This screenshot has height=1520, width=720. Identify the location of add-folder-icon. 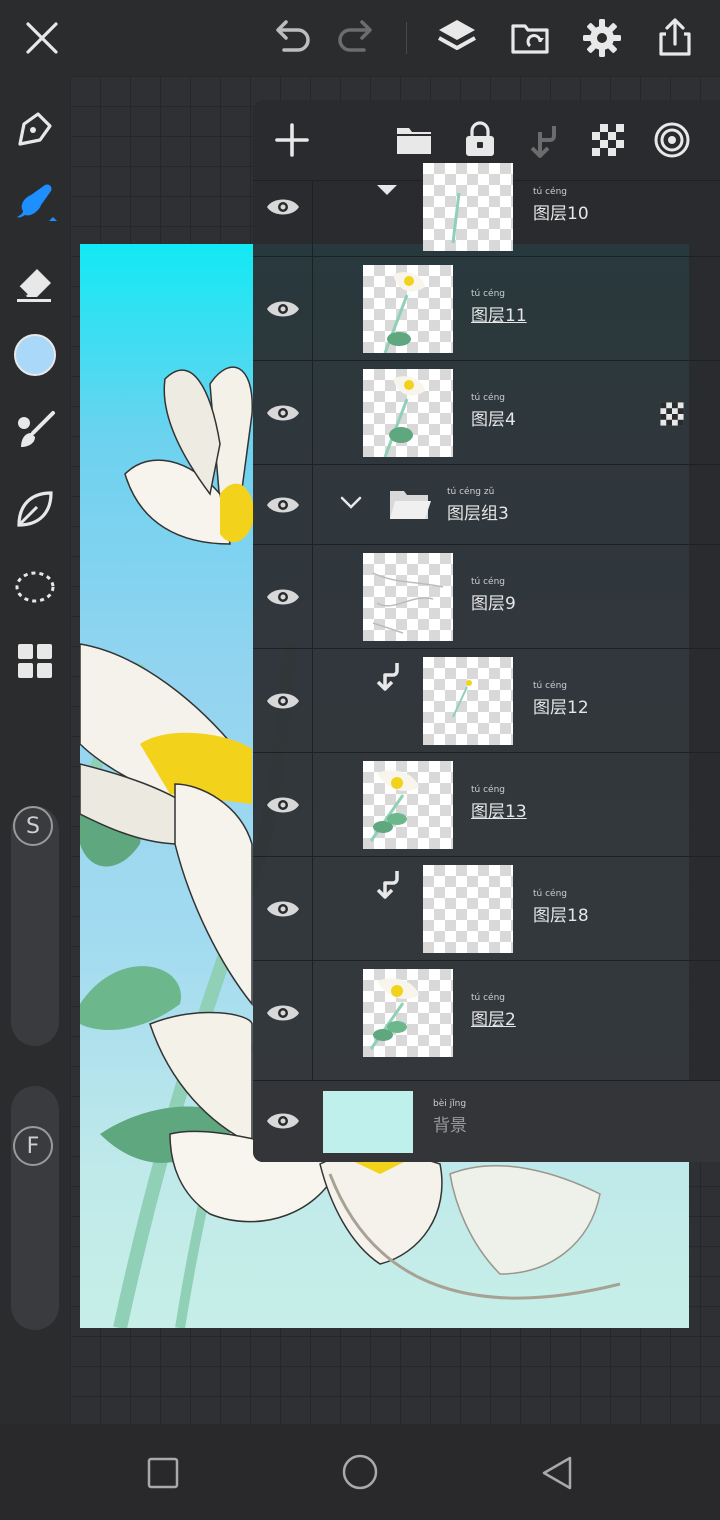
(414, 140).